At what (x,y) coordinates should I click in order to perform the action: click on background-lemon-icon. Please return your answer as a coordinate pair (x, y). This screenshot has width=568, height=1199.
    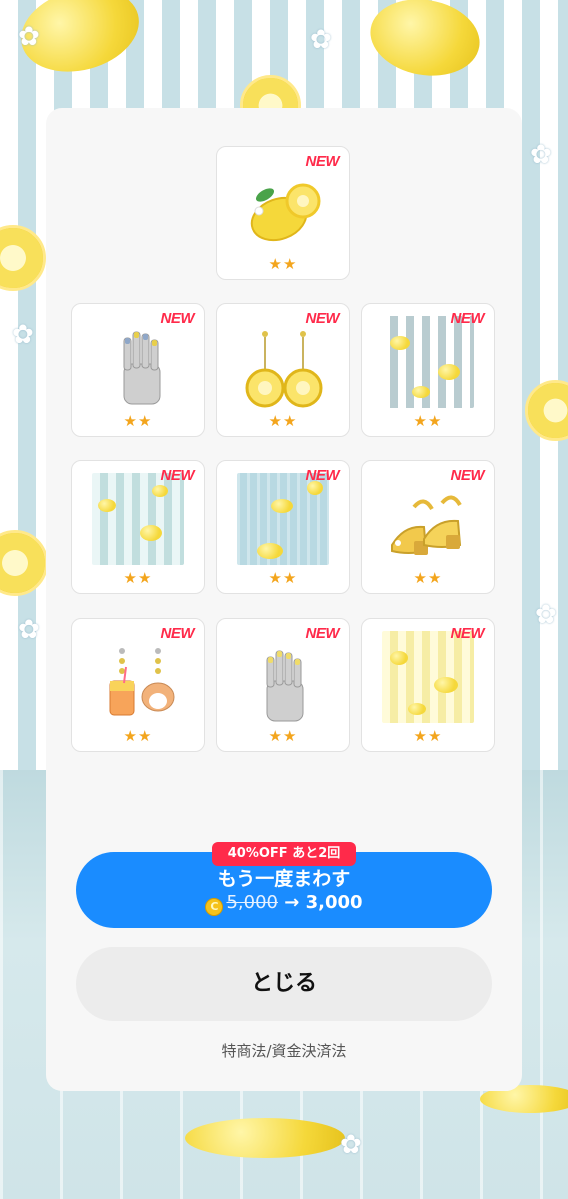
    Looking at the image, I should click on (265, 1138).